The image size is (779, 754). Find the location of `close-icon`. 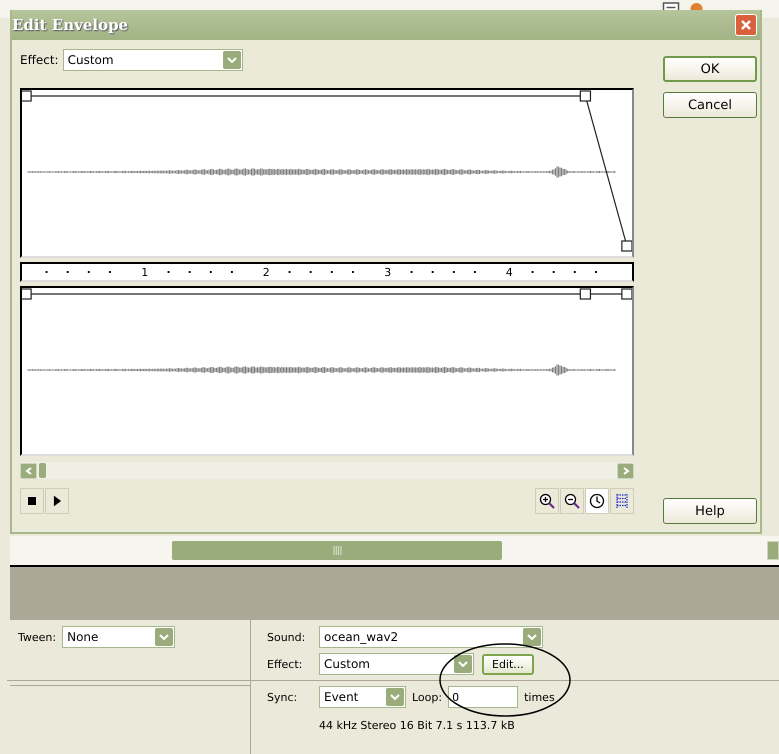

close-icon is located at coordinates (746, 25).